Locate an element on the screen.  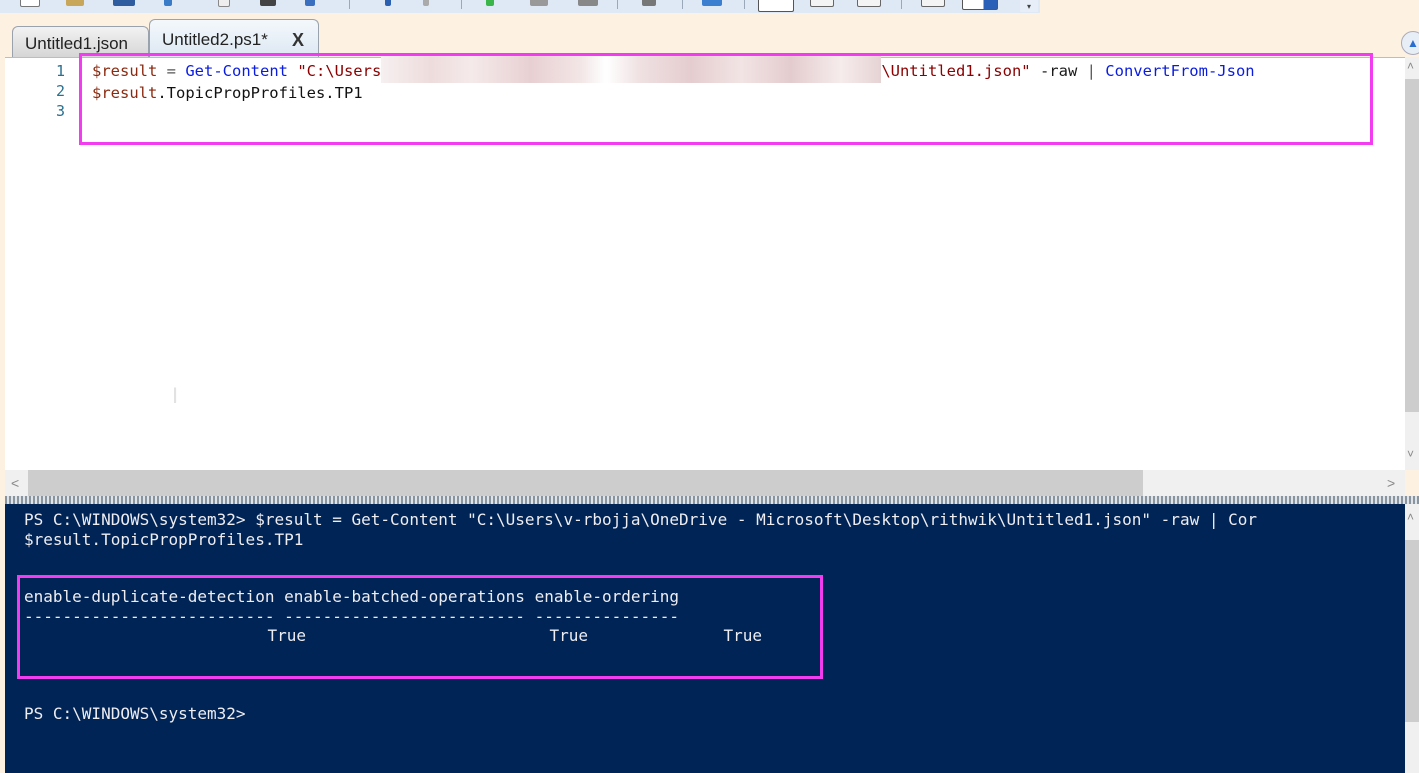
layout-script-max-icon is located at coordinates (869, 3).